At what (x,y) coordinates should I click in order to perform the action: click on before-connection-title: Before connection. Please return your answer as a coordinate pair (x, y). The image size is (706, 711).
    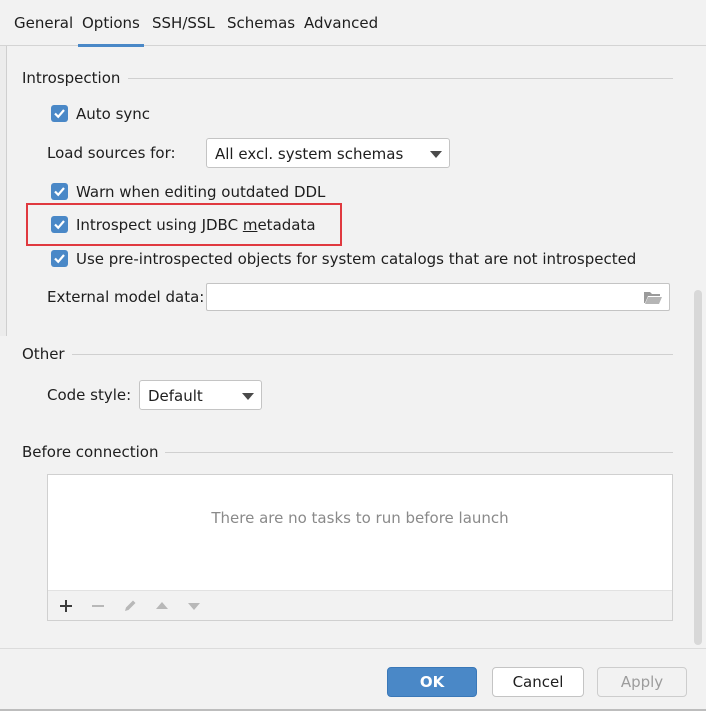
    Looking at the image, I should click on (90, 452).